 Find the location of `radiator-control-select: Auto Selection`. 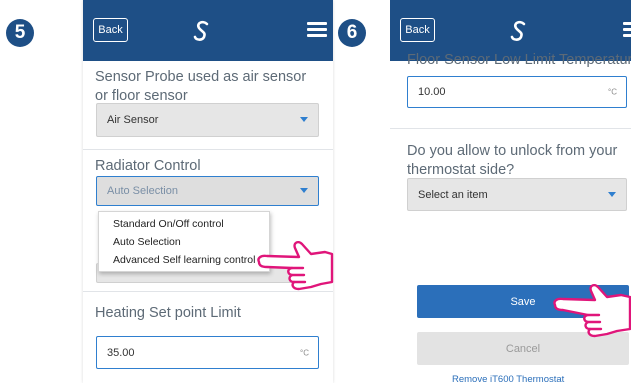

radiator-control-select: Auto Selection is located at coordinates (207, 191).